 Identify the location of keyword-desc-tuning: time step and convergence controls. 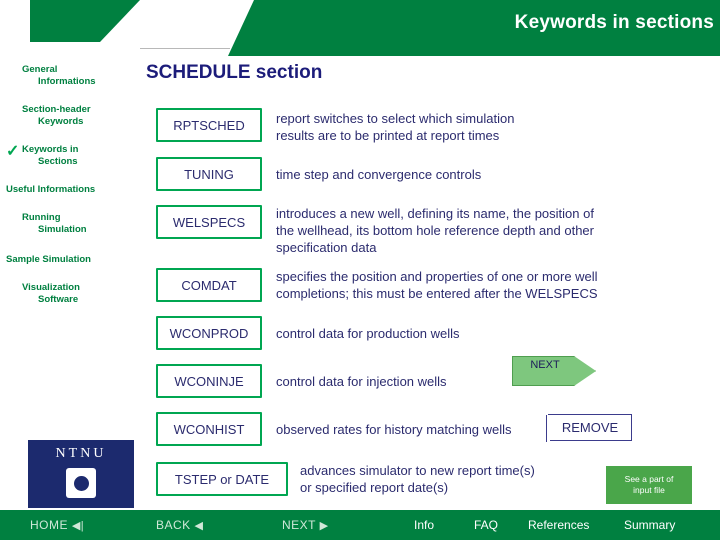
(379, 174).